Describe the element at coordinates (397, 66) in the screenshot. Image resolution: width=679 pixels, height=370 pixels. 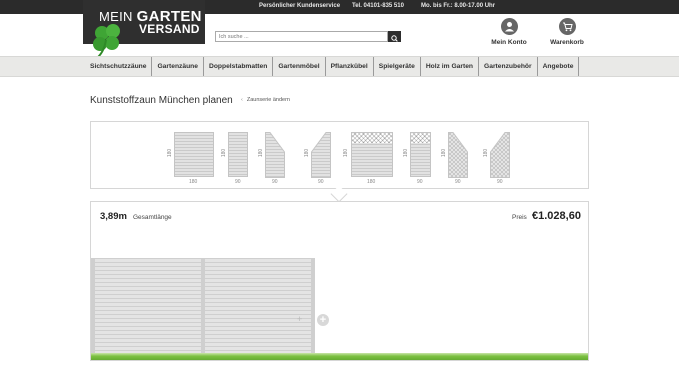
I see `nav-spielgeraete: Spielgeräte` at that location.